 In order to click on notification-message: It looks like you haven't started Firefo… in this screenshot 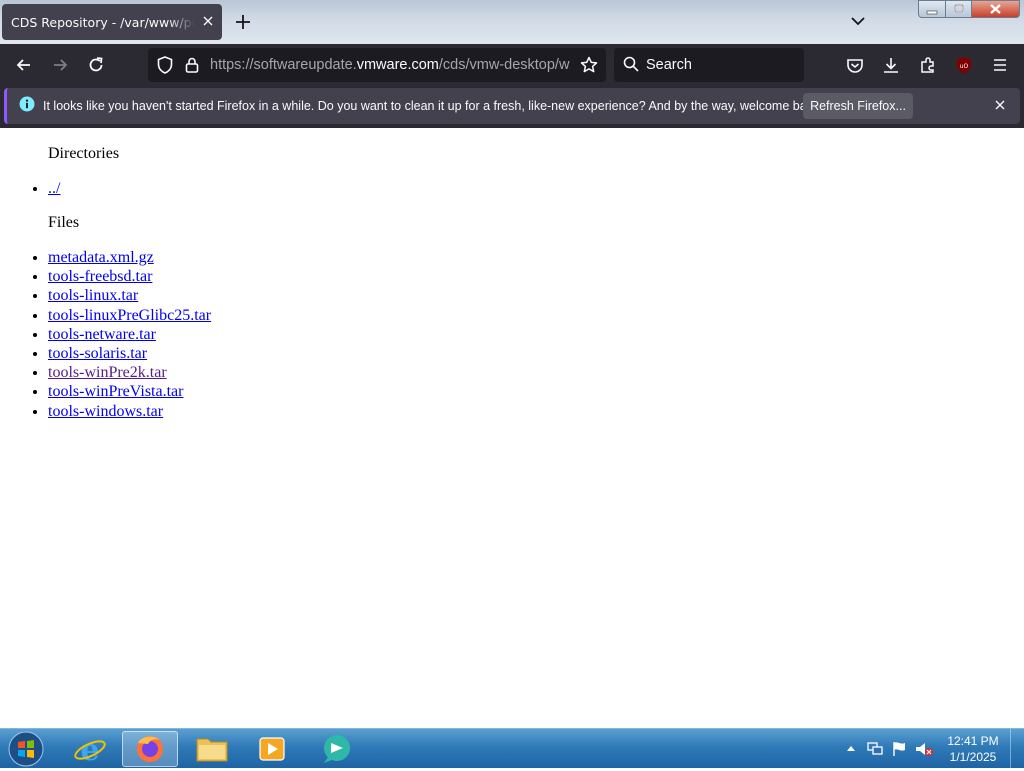, I will do `click(433, 106)`.